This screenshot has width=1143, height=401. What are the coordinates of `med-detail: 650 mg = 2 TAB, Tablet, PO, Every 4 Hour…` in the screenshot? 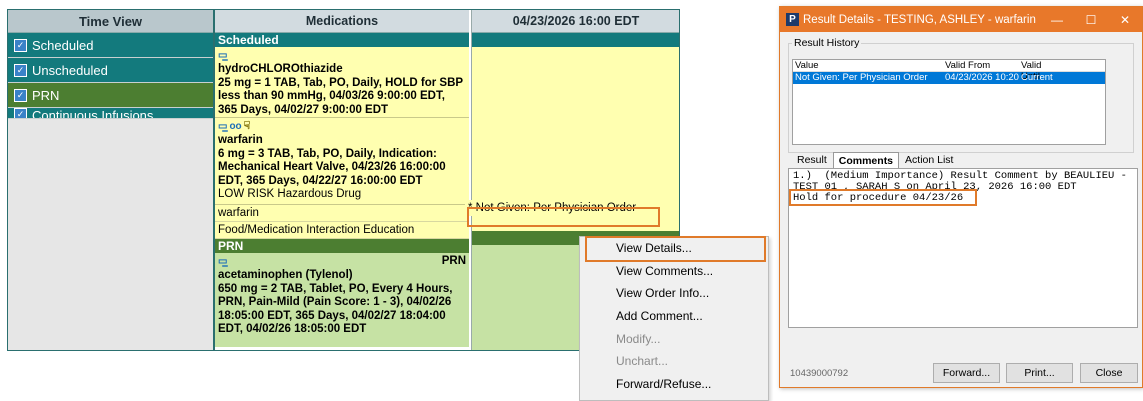 It's located at (335, 309).